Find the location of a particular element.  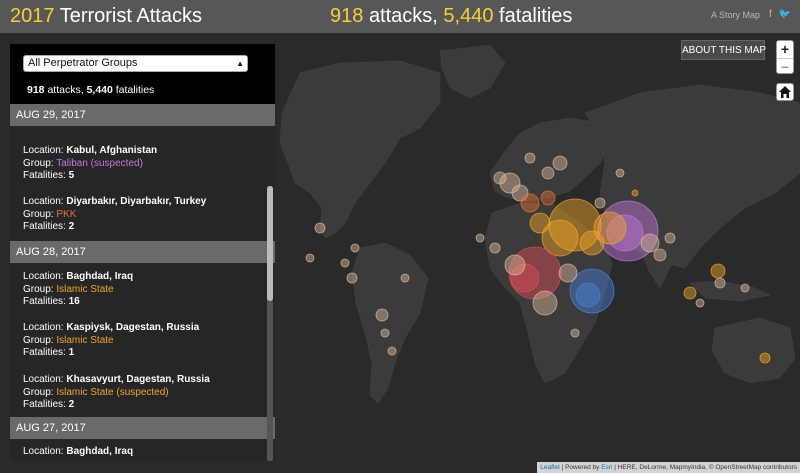

zoom-control: + − is located at coordinates (785, 57).